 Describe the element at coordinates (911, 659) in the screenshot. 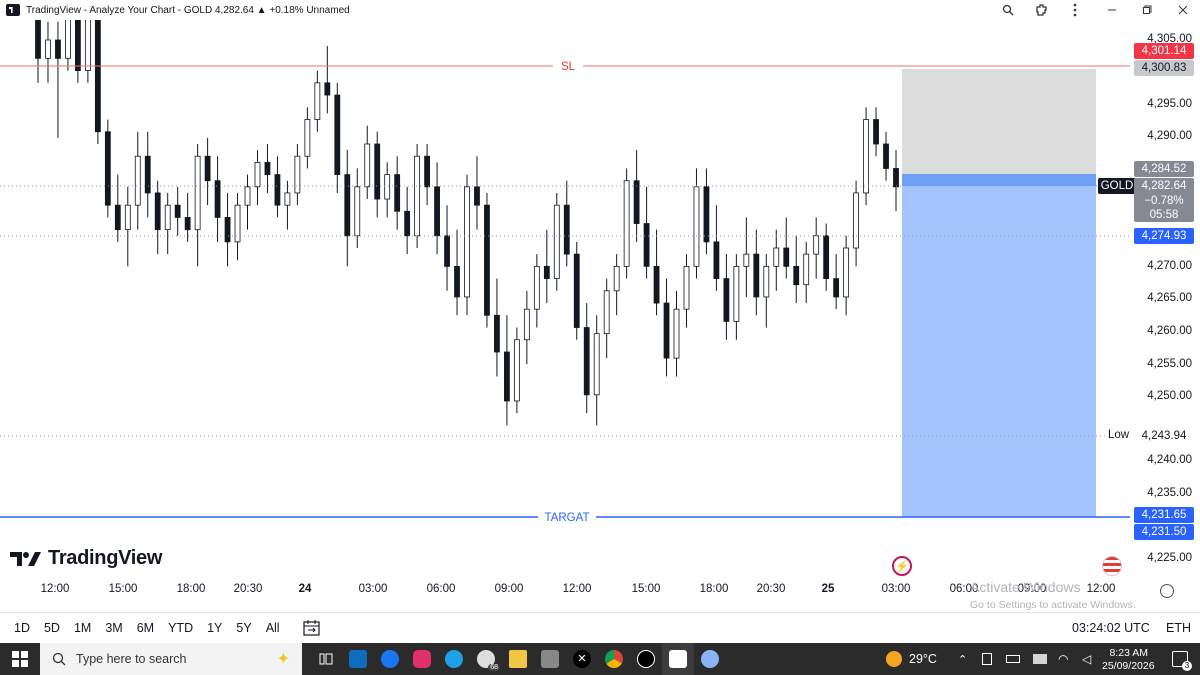

I see `weather-widget: 29°C` at that location.